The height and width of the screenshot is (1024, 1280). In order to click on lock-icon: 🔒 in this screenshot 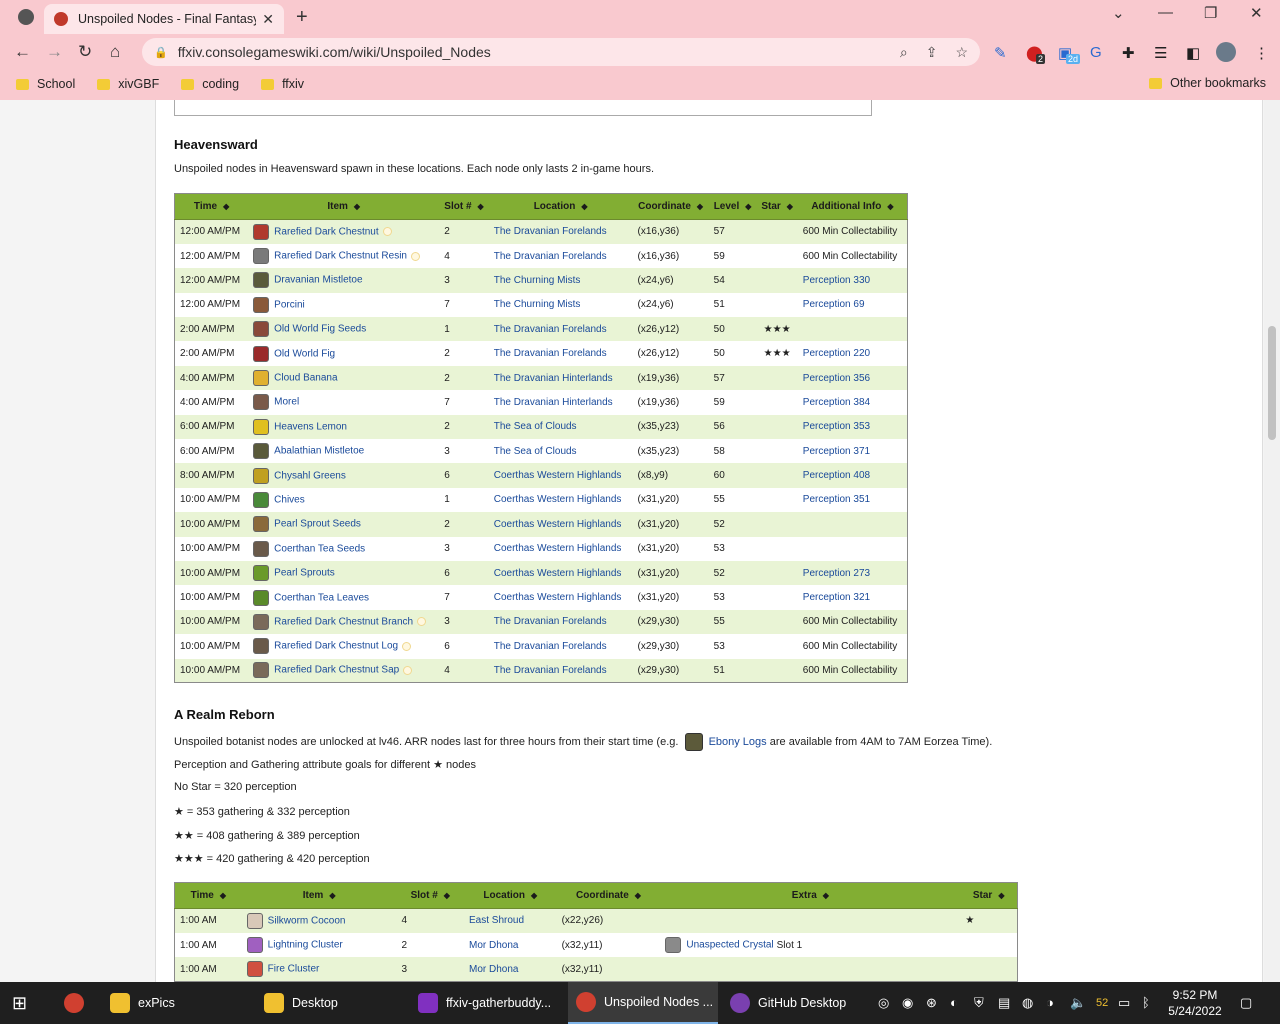, I will do `click(161, 52)`.